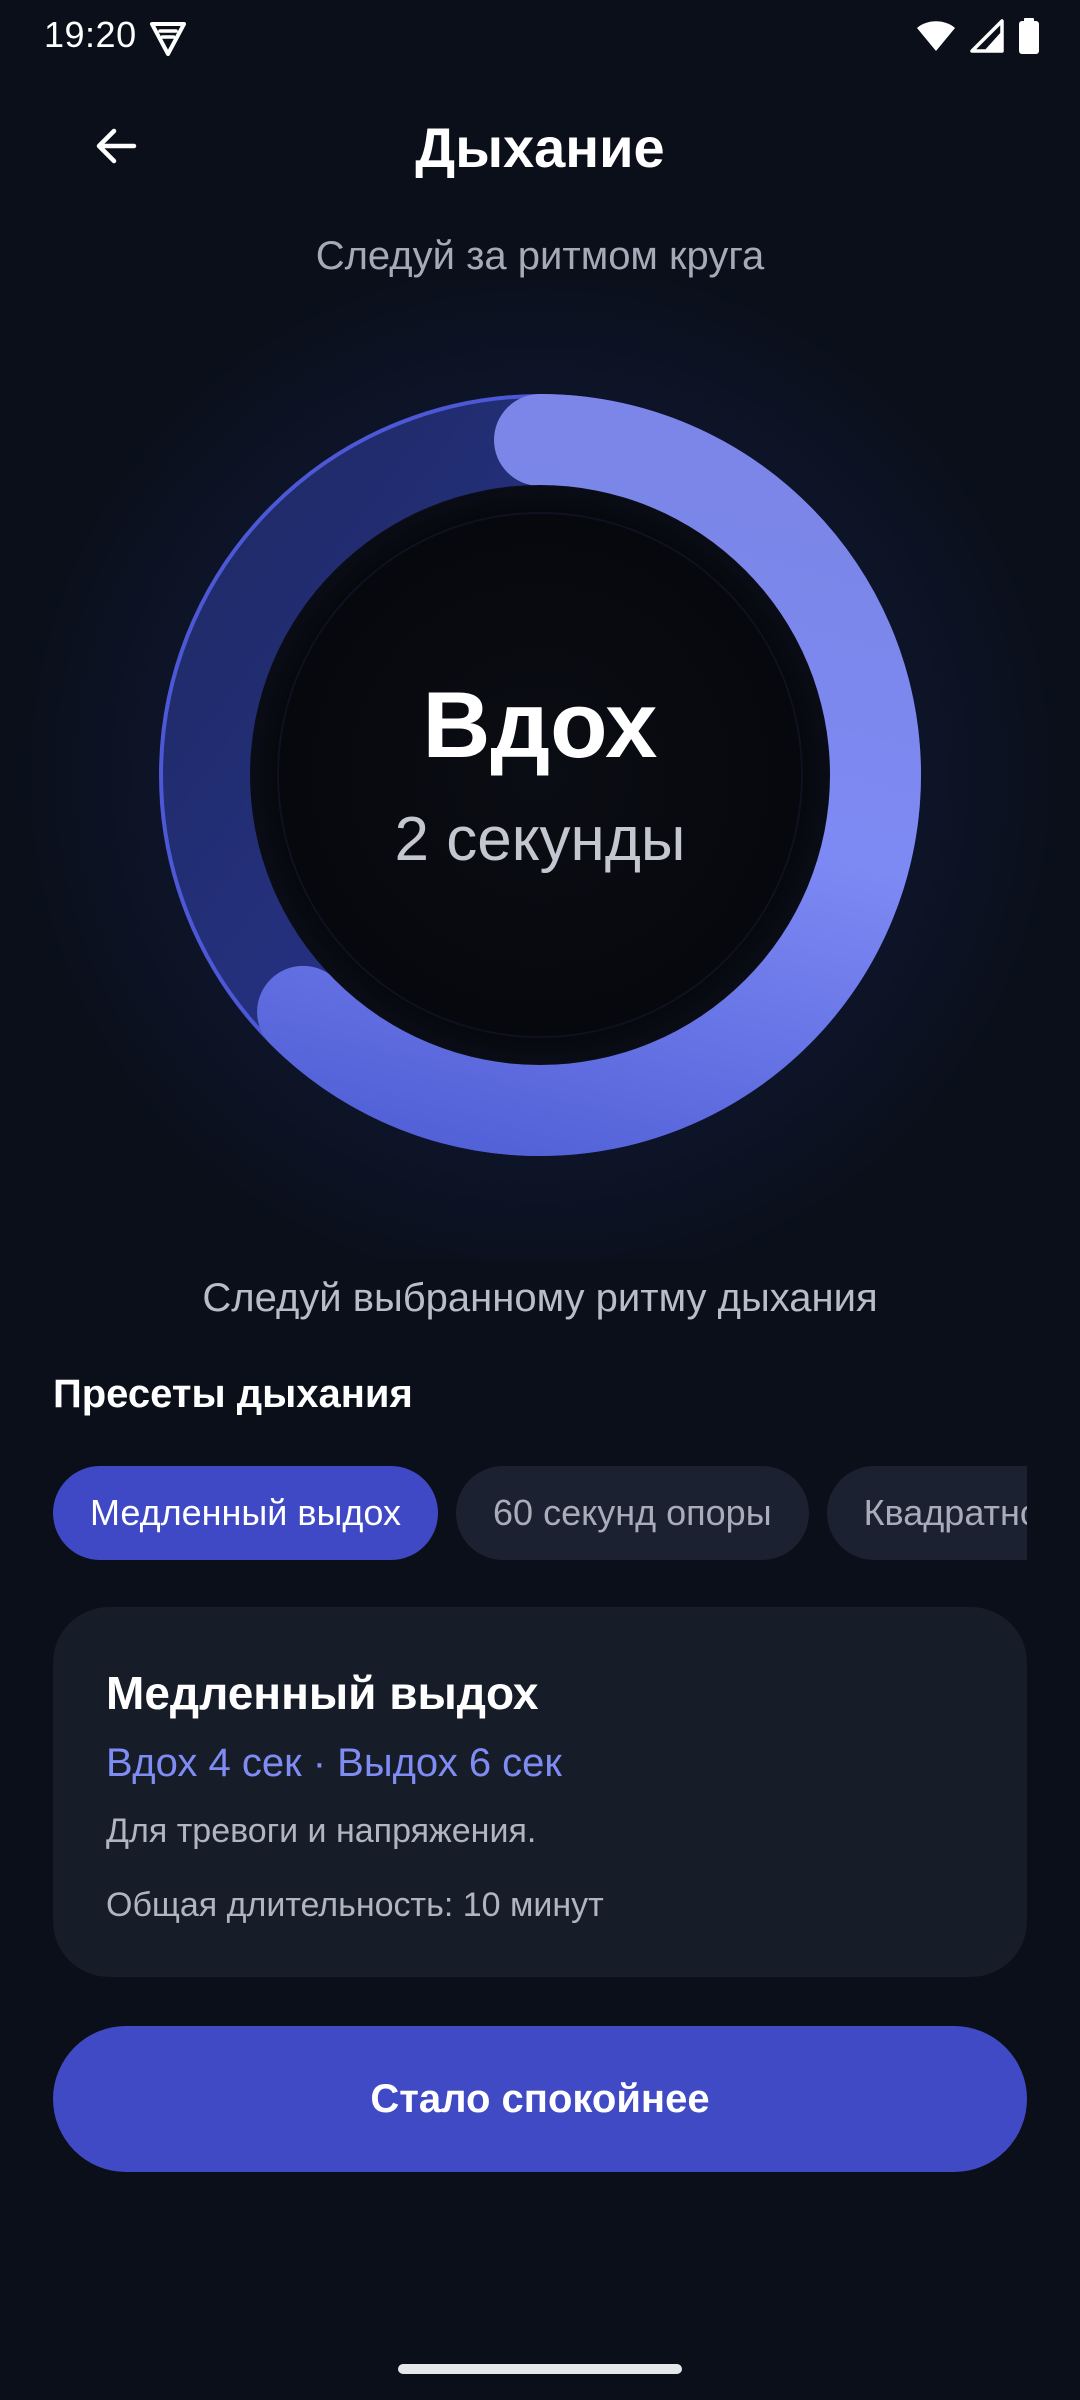 This screenshot has width=1080, height=2400. Describe the element at coordinates (1029, 36) in the screenshot. I see `battery-icon` at that location.